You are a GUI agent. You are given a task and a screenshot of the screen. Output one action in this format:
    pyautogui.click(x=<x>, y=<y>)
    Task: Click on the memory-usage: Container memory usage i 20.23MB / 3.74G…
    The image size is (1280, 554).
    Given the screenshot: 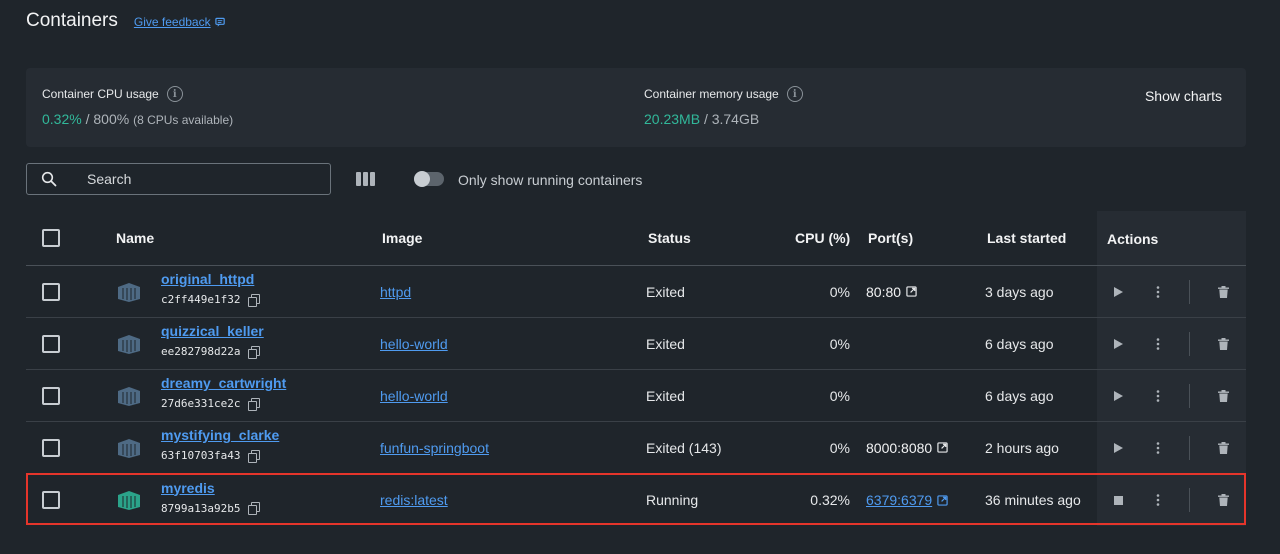 What is the action you would take?
    pyautogui.click(x=723, y=106)
    